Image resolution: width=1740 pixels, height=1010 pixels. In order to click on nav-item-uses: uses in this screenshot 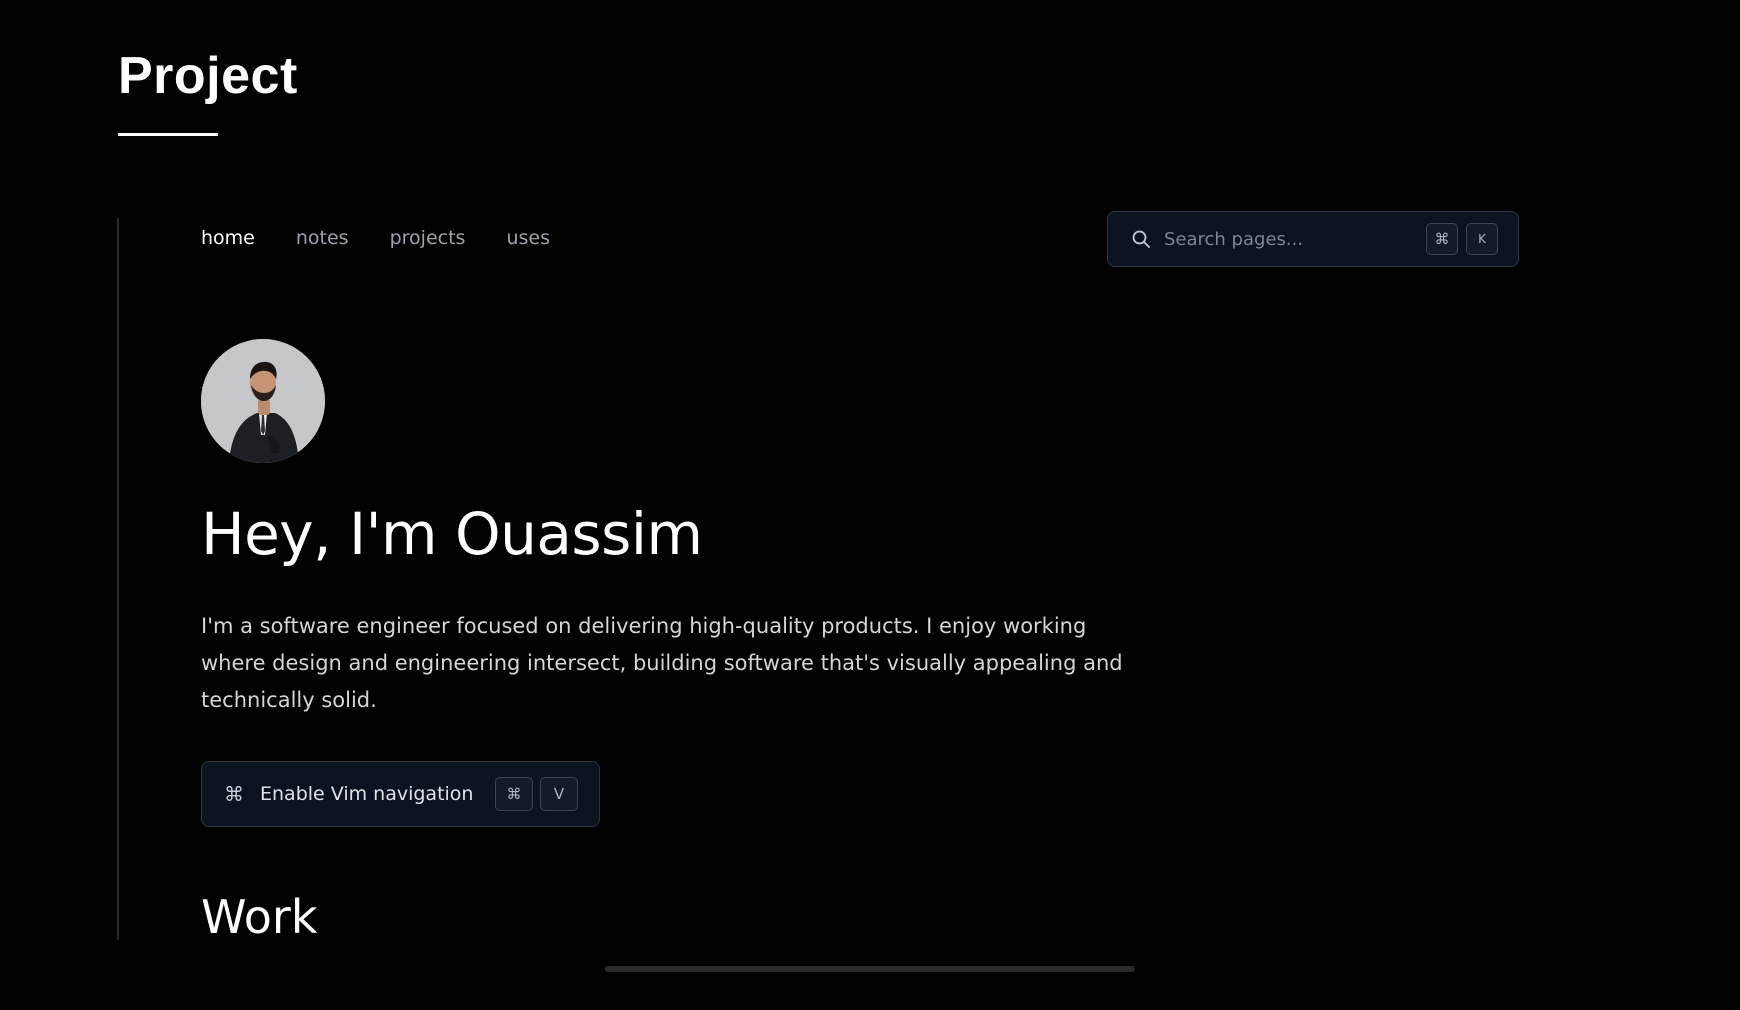, I will do `click(528, 238)`.